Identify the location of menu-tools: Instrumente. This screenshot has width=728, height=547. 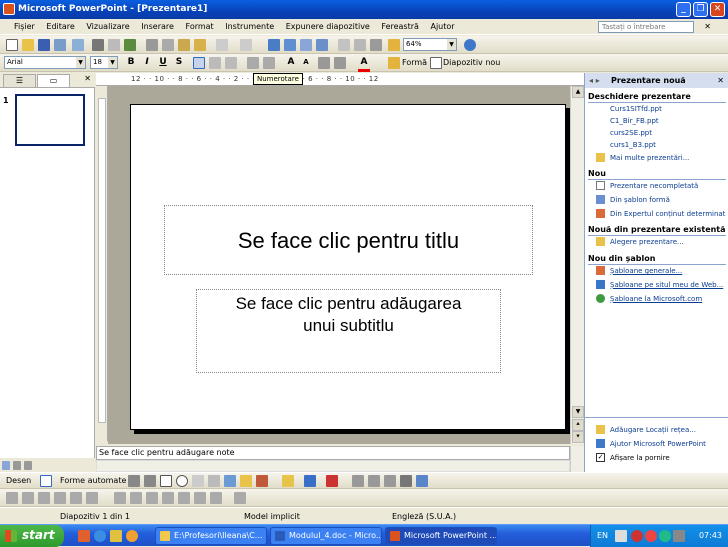
(249, 26).